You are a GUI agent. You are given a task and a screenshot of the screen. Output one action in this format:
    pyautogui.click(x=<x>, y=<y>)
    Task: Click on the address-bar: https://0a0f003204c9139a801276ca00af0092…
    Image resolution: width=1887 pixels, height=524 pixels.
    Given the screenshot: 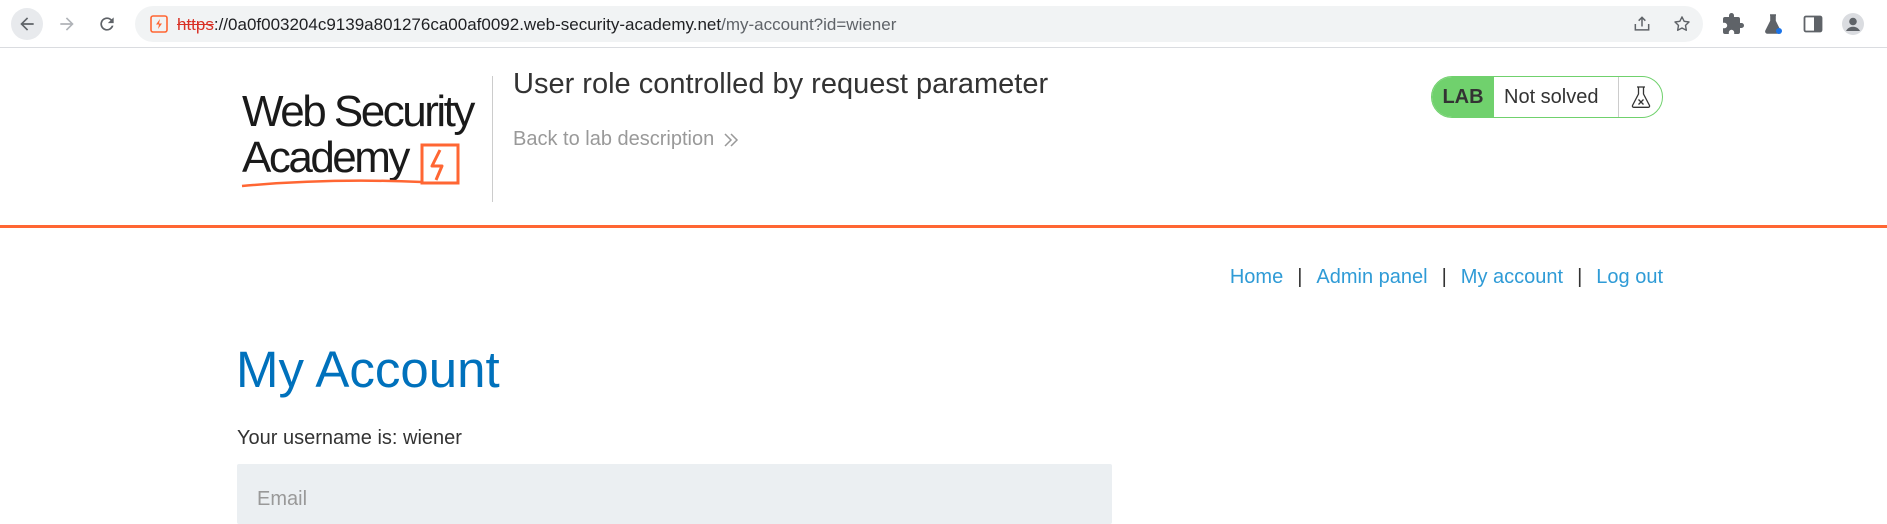 What is the action you would take?
    pyautogui.click(x=919, y=24)
    